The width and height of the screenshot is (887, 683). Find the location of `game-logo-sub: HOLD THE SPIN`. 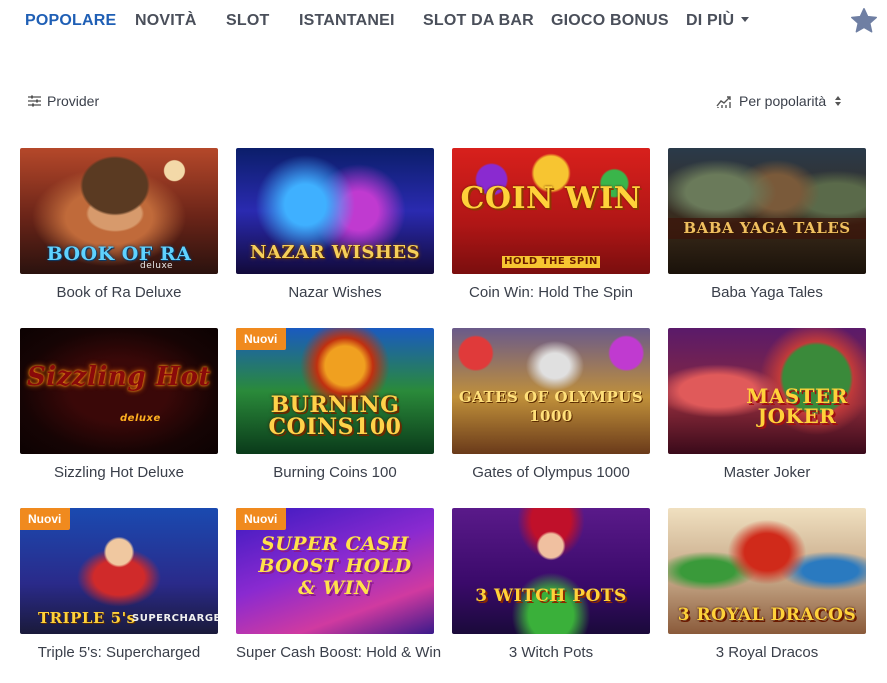

game-logo-sub: HOLD THE SPIN is located at coordinates (551, 262).